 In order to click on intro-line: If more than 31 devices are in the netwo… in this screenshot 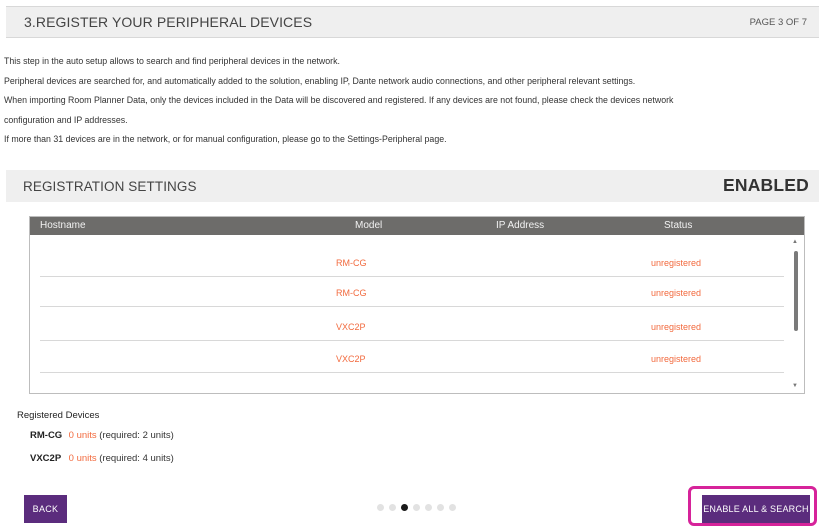, I will do `click(225, 139)`.